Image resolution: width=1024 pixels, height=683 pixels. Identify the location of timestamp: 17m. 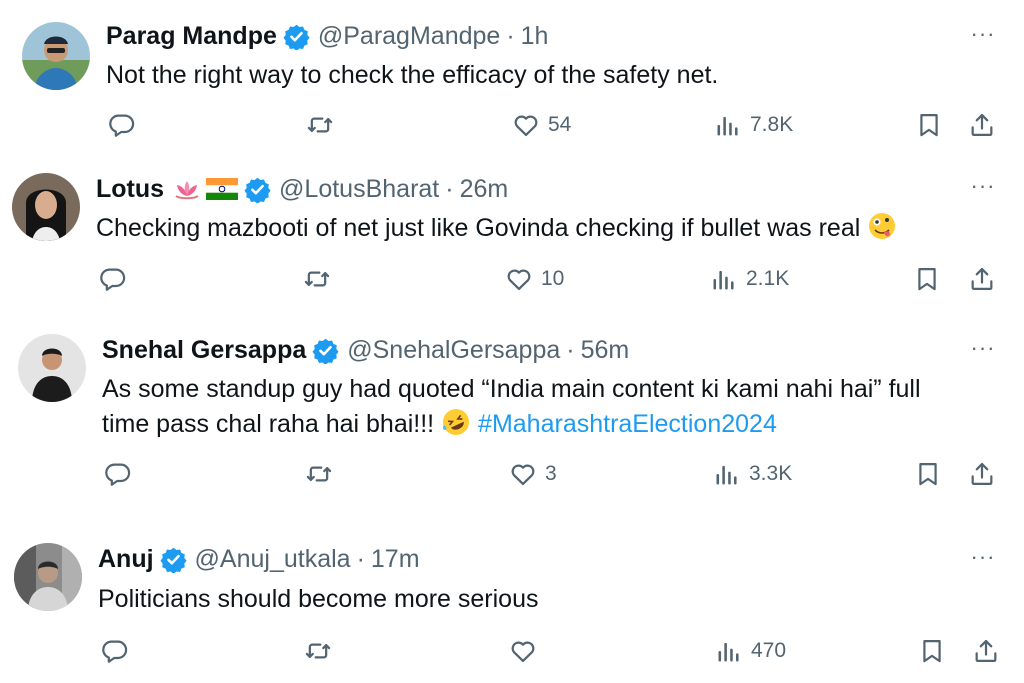
(395, 559).